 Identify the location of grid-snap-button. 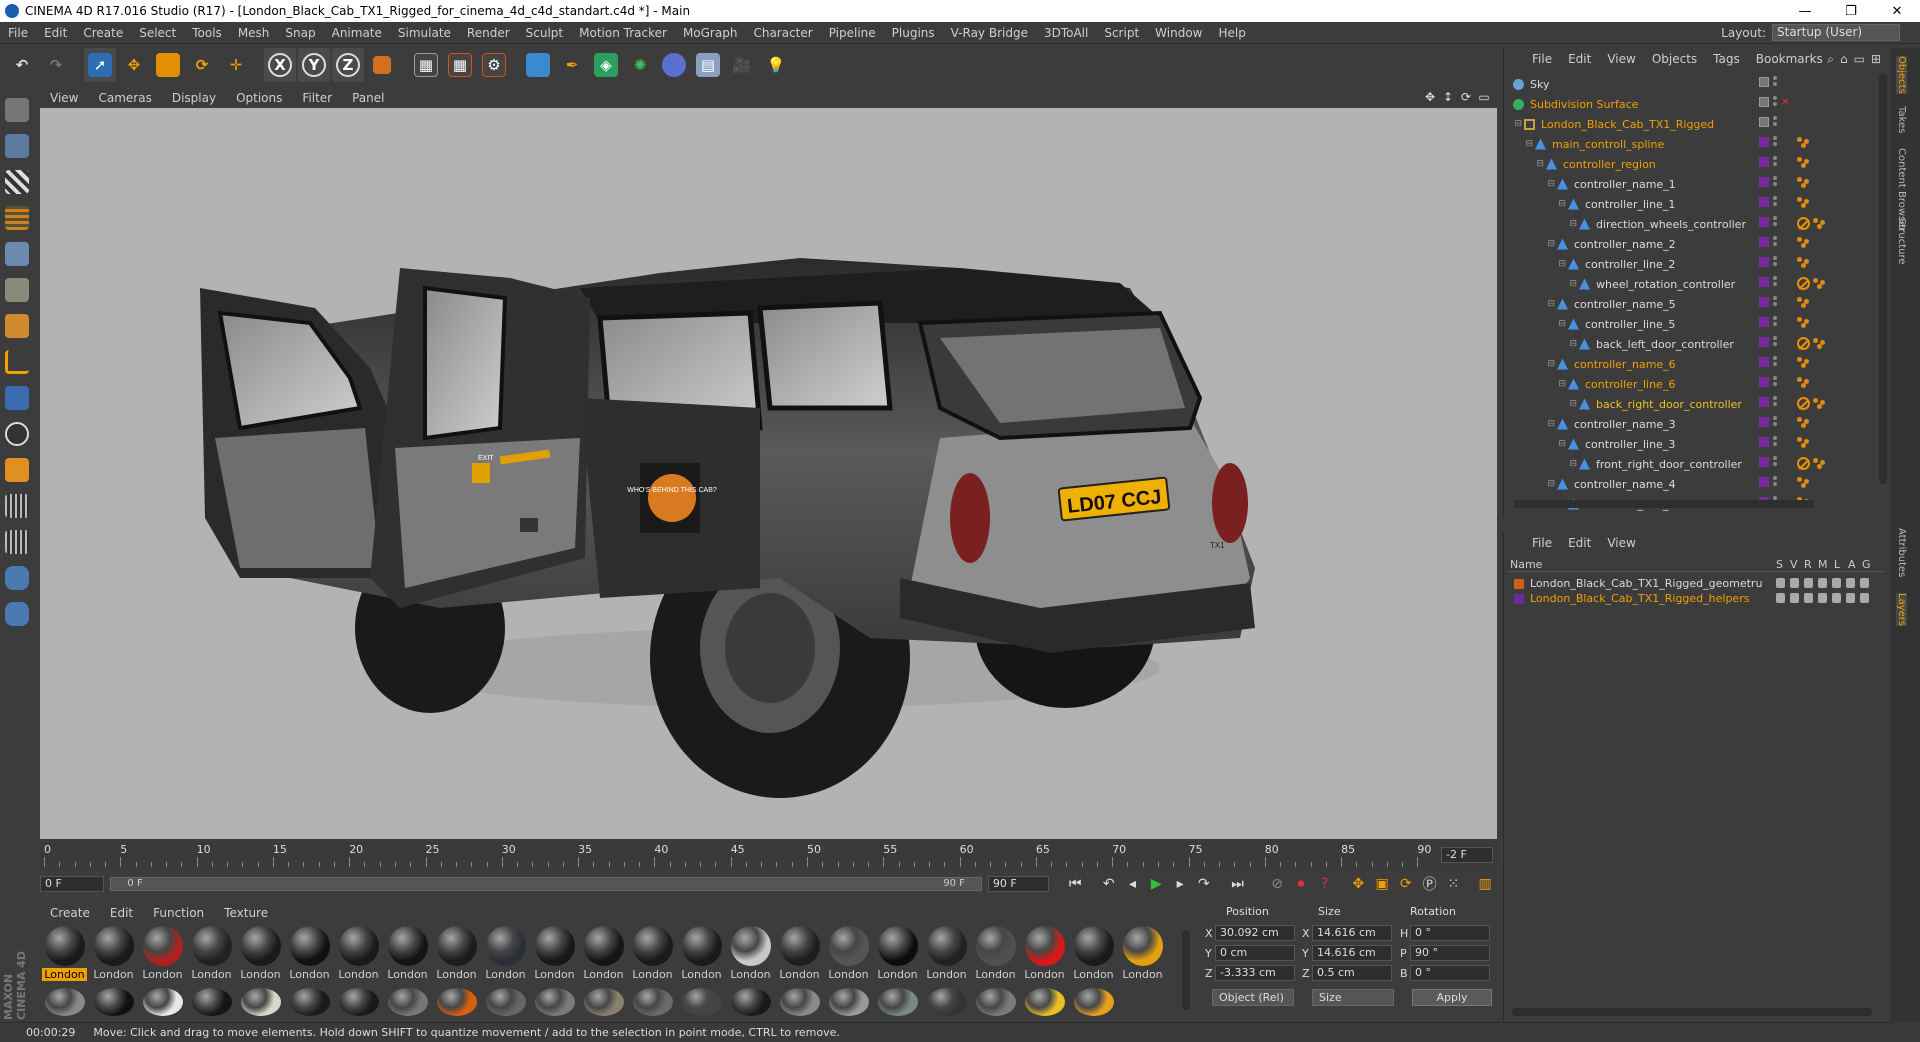
(17, 542).